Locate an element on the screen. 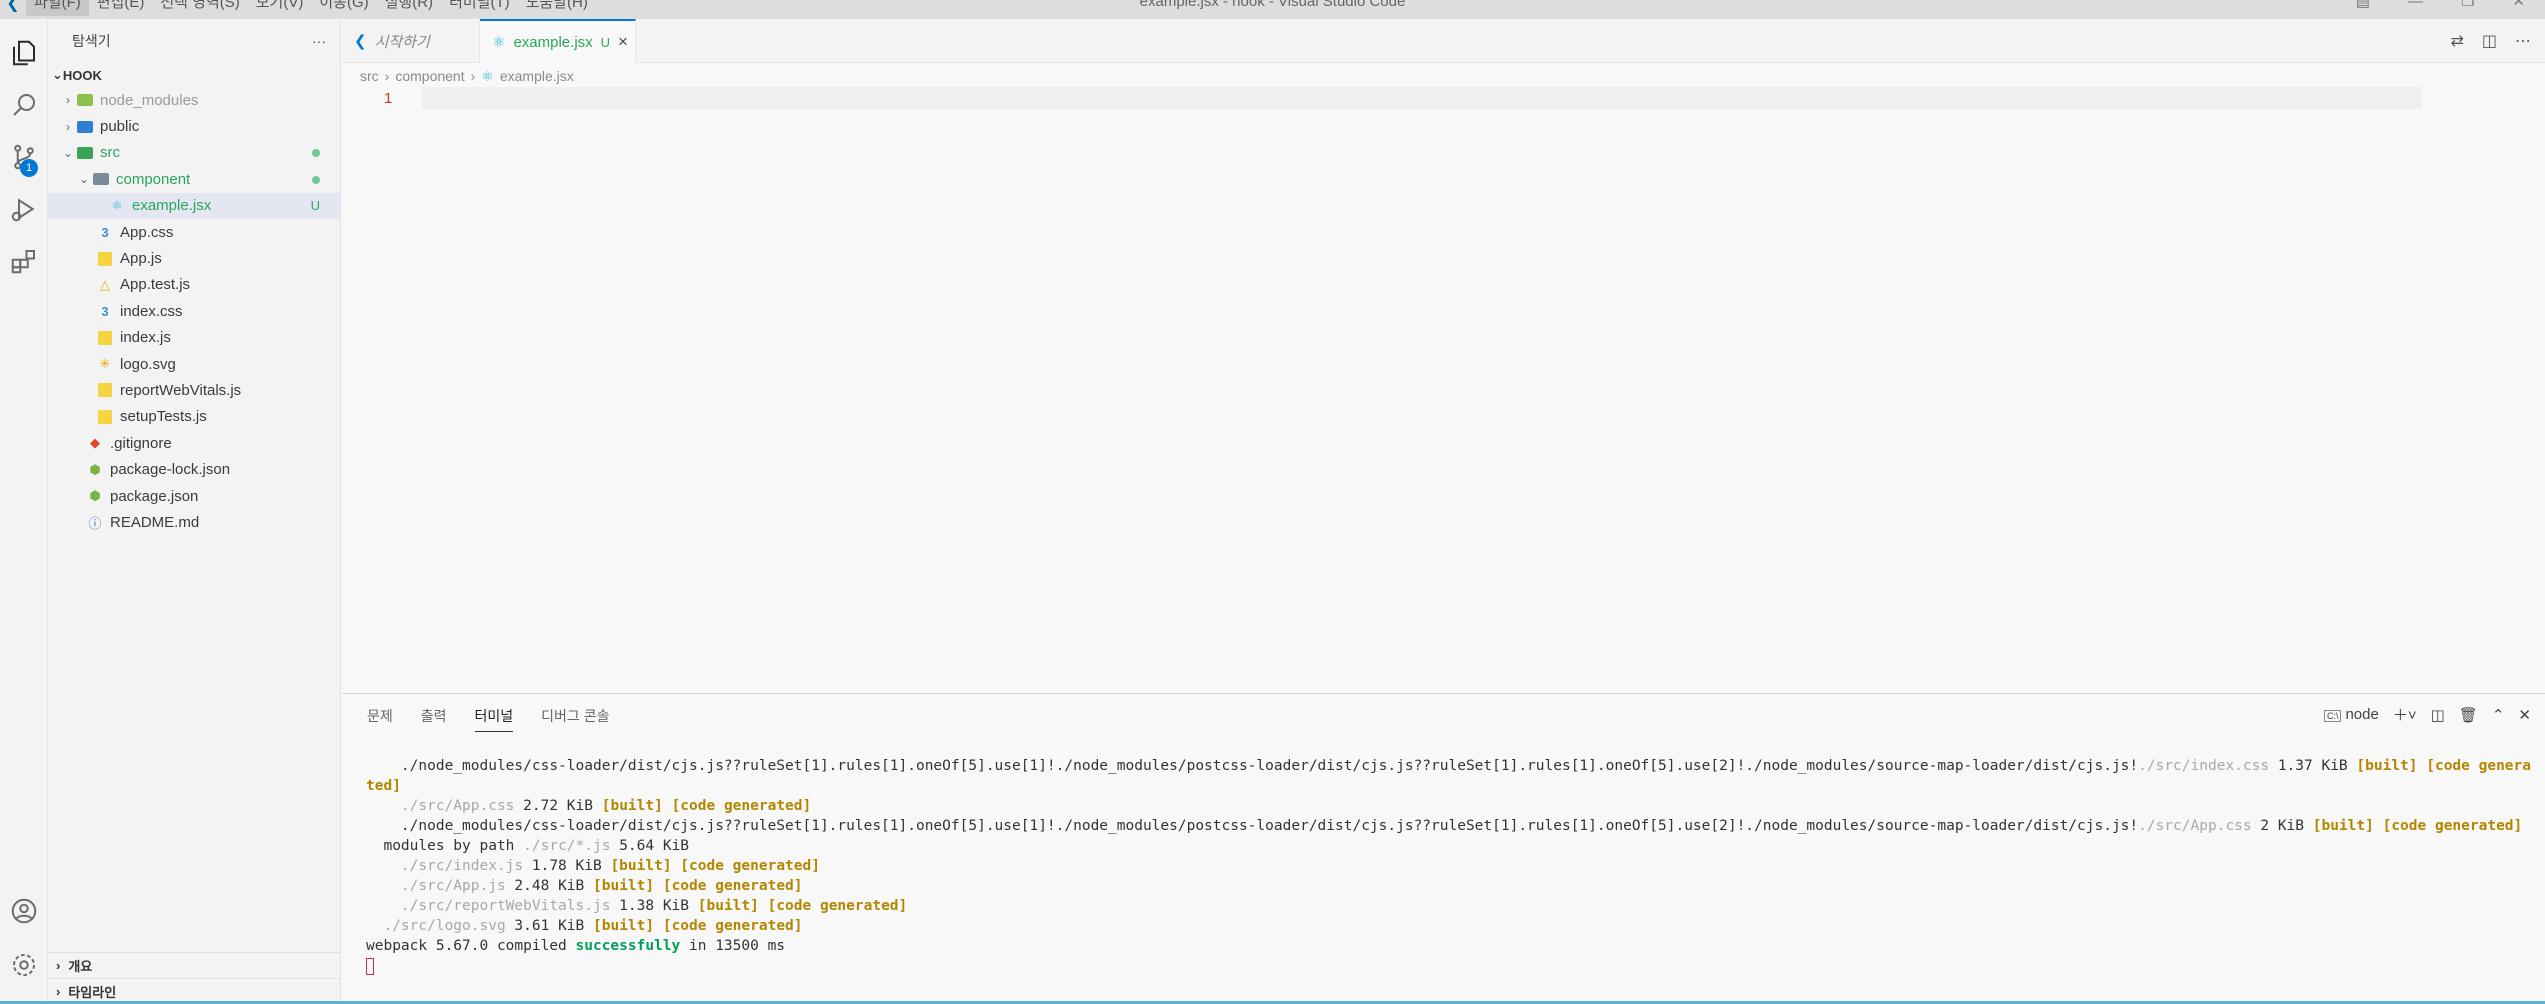 This screenshot has width=2545, height=1004. shell-name: node is located at coordinates (2362, 714).